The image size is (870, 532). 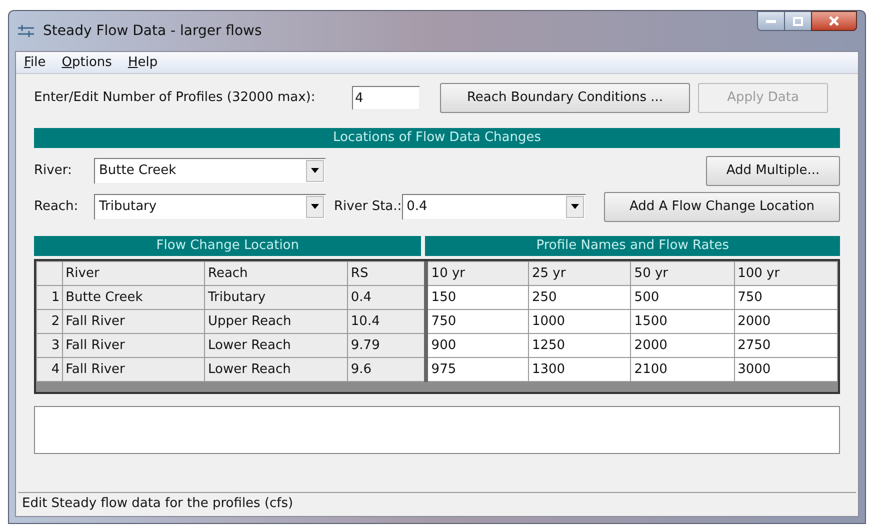 I want to click on table-cell: 9.79, so click(x=386, y=346).